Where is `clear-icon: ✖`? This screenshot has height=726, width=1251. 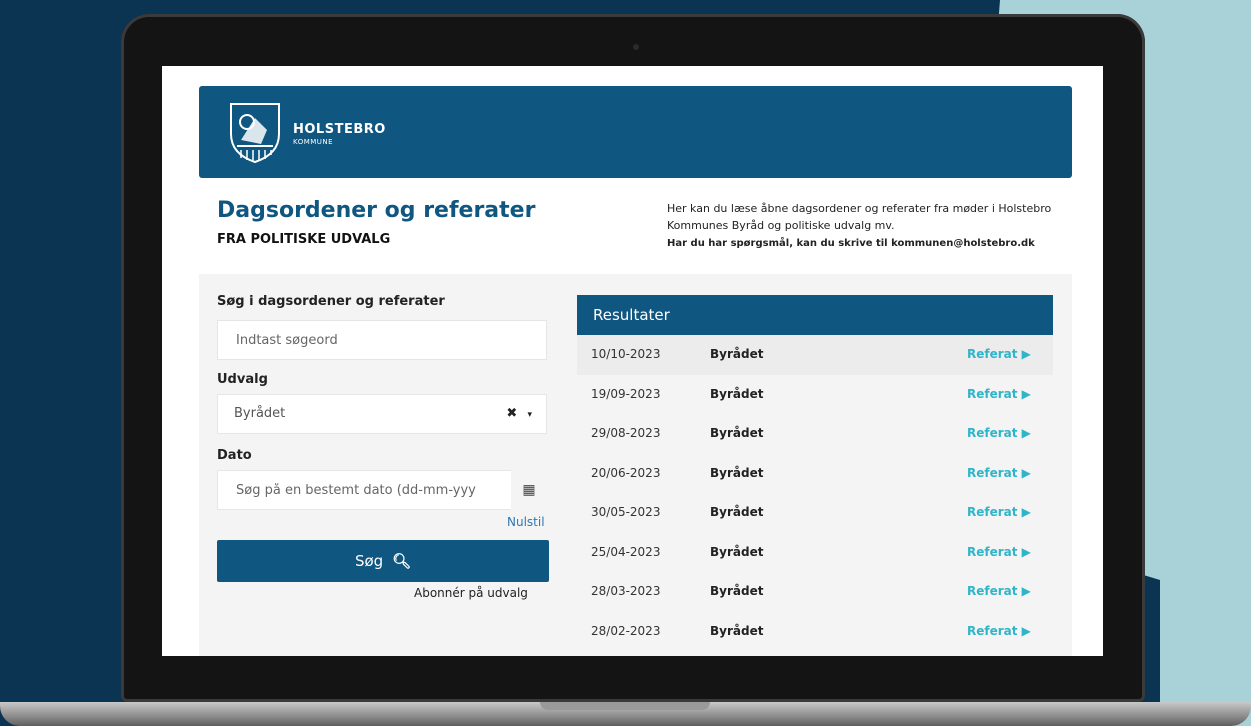 clear-icon: ✖ is located at coordinates (511, 413).